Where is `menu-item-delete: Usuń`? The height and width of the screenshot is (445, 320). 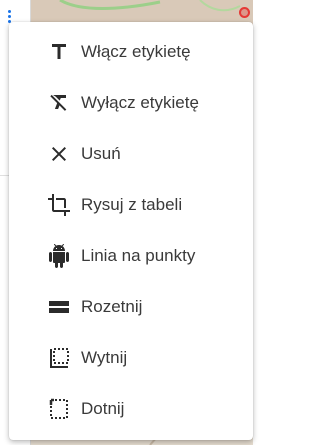 menu-item-delete: Usuń is located at coordinates (131, 153).